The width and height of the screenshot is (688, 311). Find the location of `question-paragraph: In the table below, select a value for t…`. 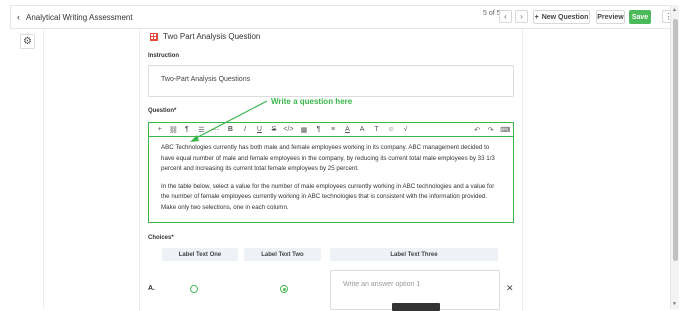

question-paragraph: In the table below, select a value for t… is located at coordinates (328, 196).